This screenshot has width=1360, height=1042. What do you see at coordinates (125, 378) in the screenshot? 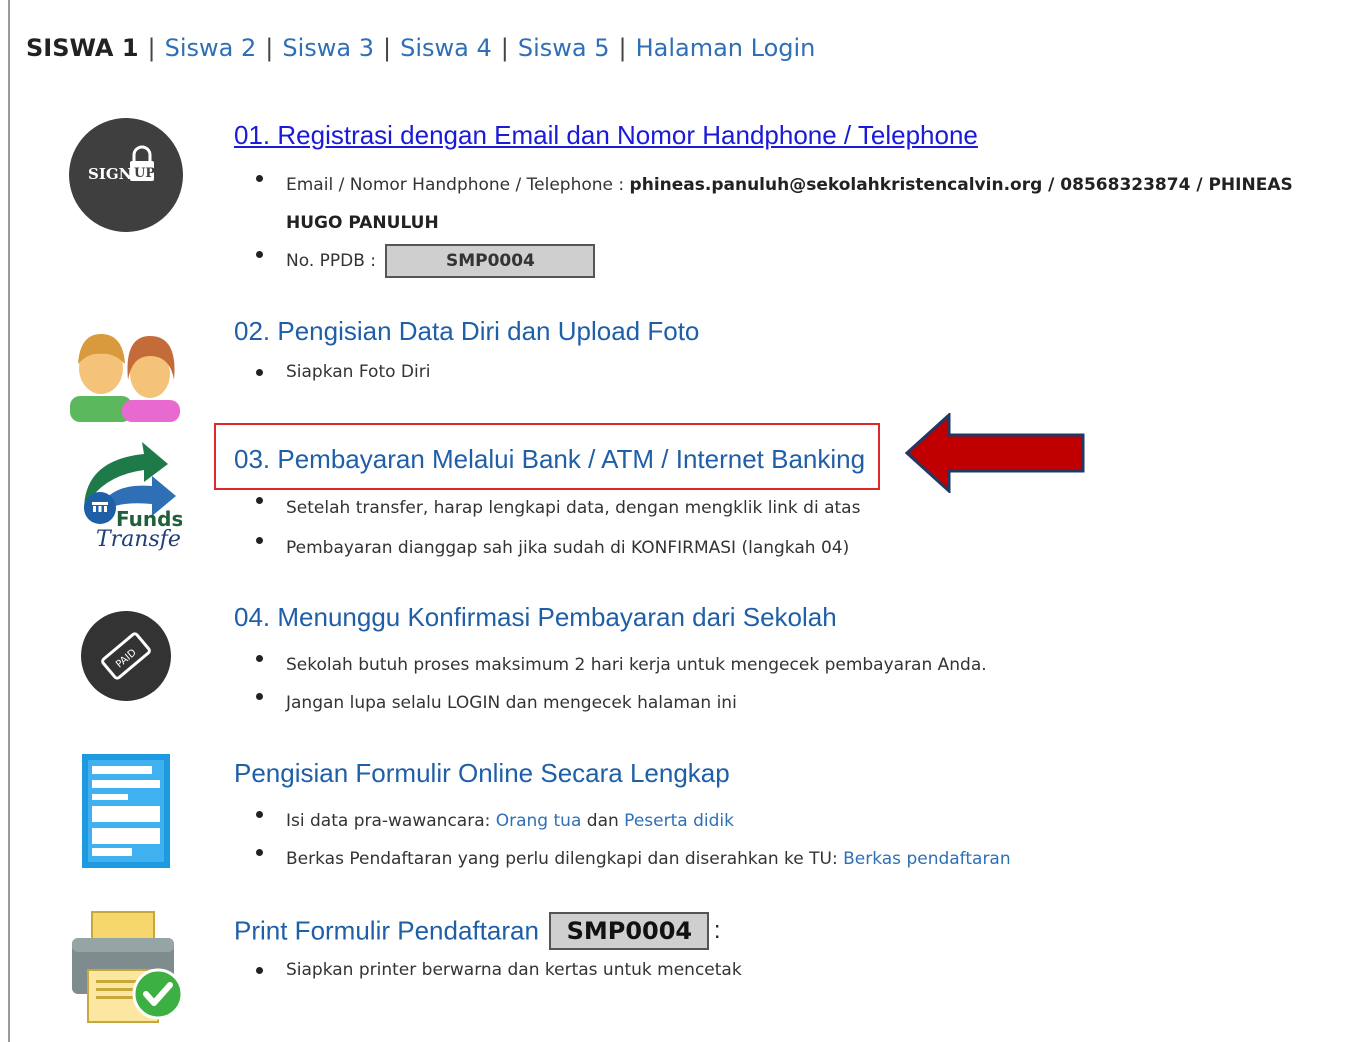
I see `people-icon` at bounding box center [125, 378].